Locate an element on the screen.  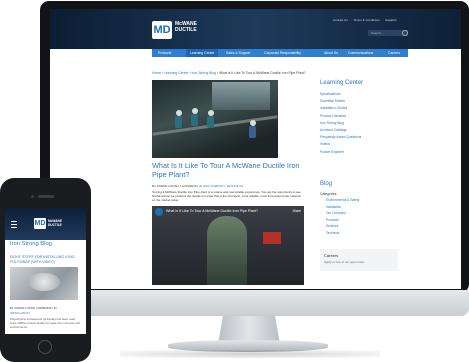
phone-post-category: INSTALLATION is located at coordinates (19, 313).